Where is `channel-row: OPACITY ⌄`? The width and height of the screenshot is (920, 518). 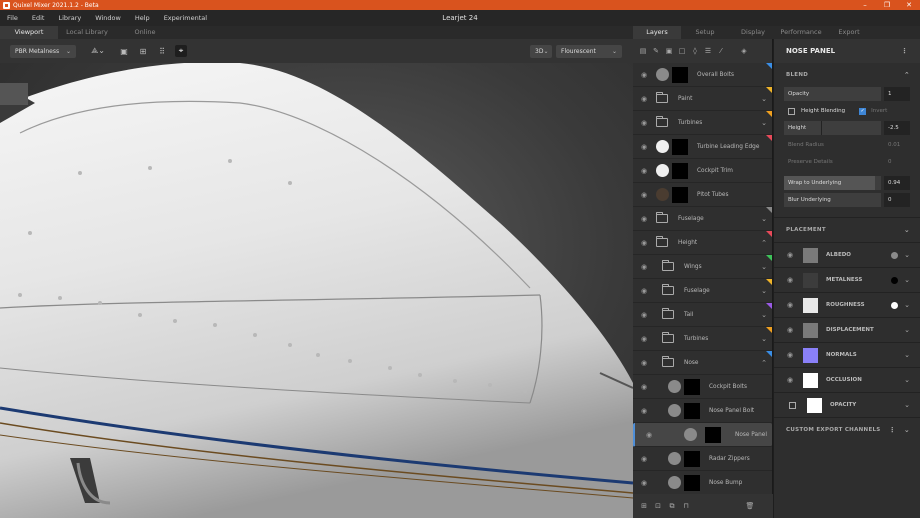 channel-row: OPACITY ⌄ is located at coordinates (847, 405).